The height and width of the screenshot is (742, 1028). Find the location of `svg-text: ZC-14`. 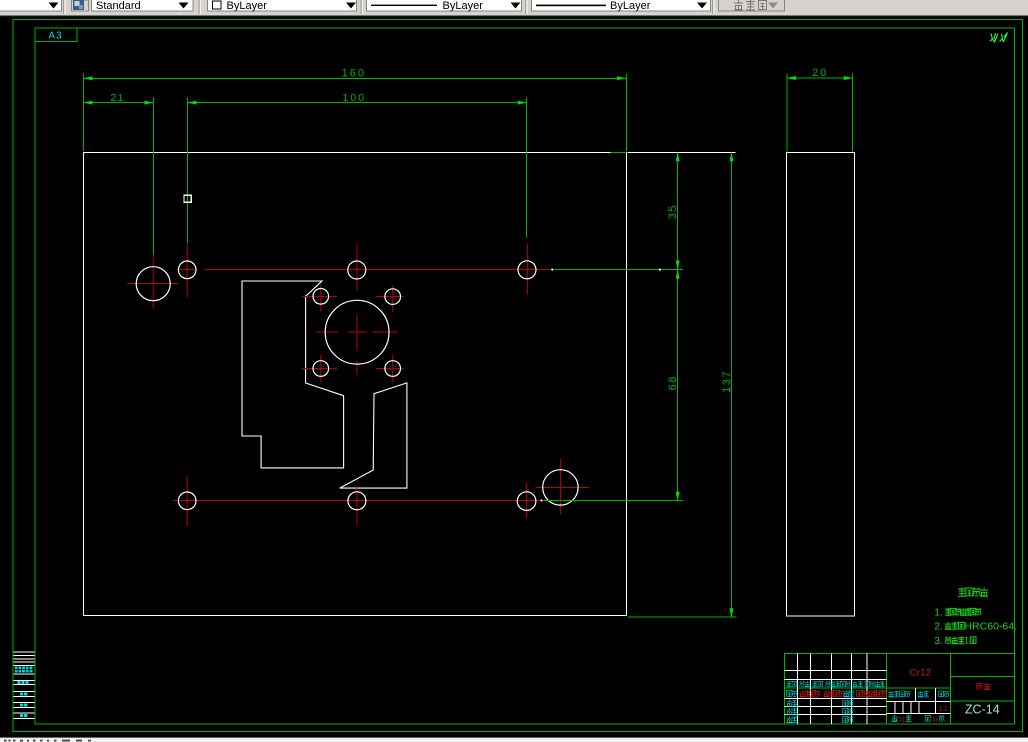

svg-text: ZC-14 is located at coordinates (982, 709).